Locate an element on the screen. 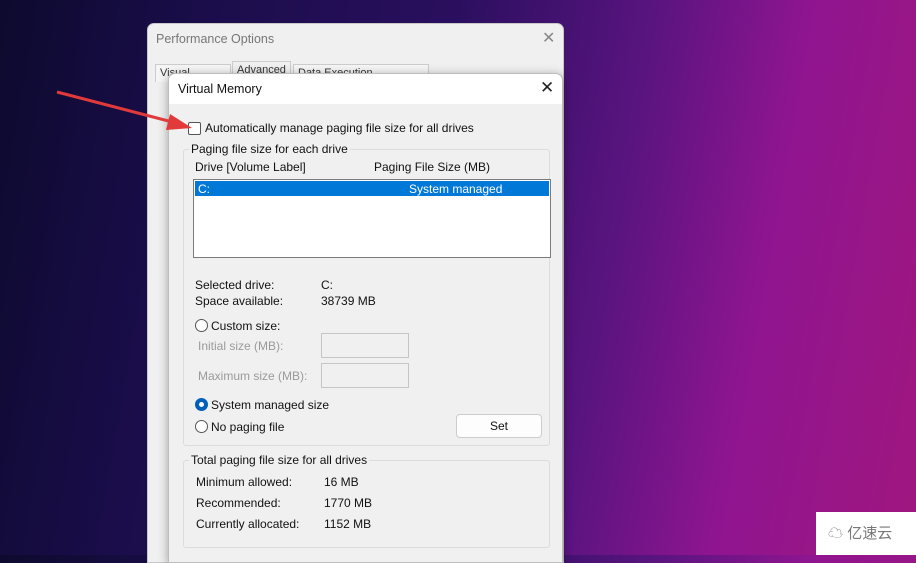 The image size is (916, 563). annotation-arrow-icon is located at coordinates (124, 110).